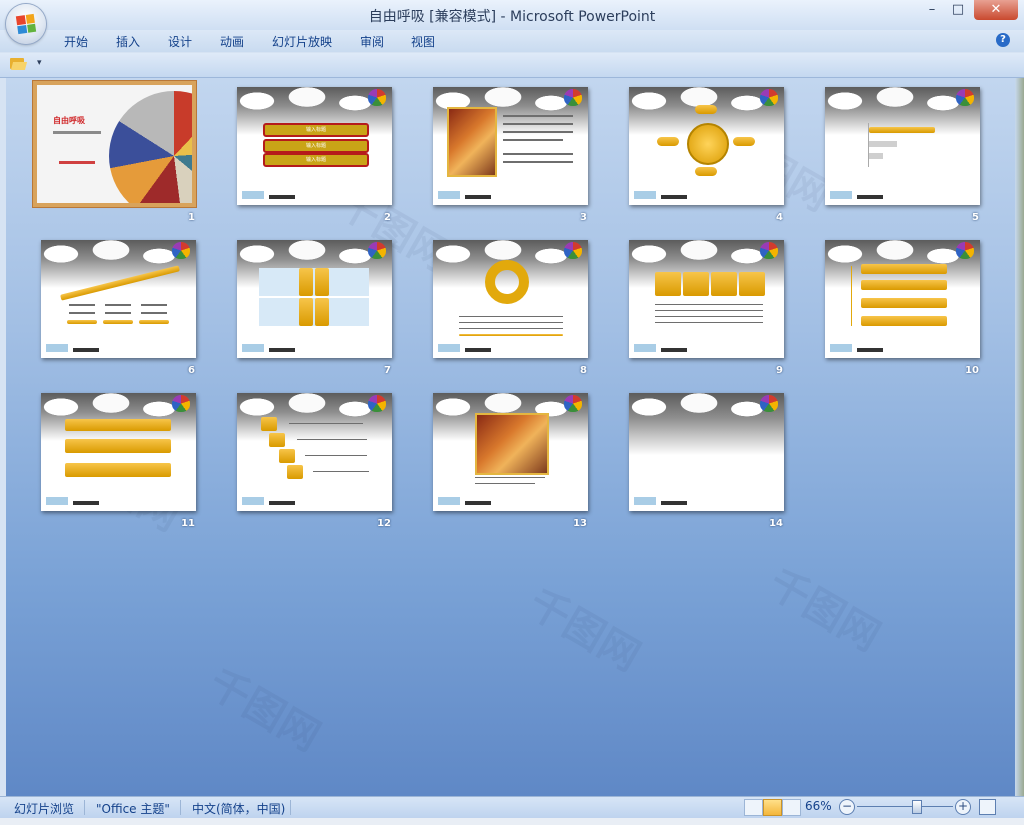 This screenshot has width=1024, height=825. Describe the element at coordinates (19, 64) in the screenshot. I see `open-folder-icon` at that location.